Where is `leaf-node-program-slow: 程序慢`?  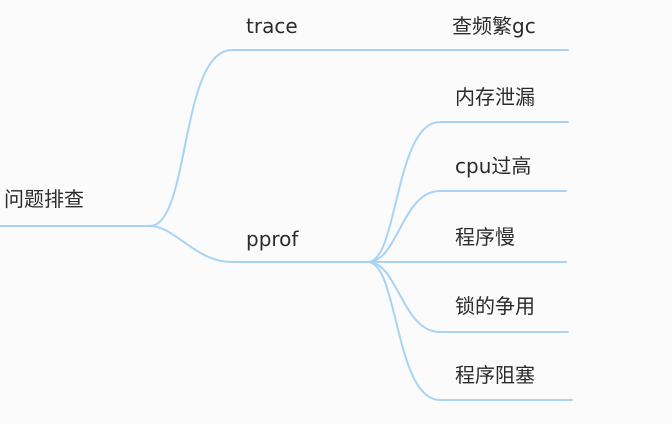
leaf-node-program-slow: 程序慢 is located at coordinates (485, 237).